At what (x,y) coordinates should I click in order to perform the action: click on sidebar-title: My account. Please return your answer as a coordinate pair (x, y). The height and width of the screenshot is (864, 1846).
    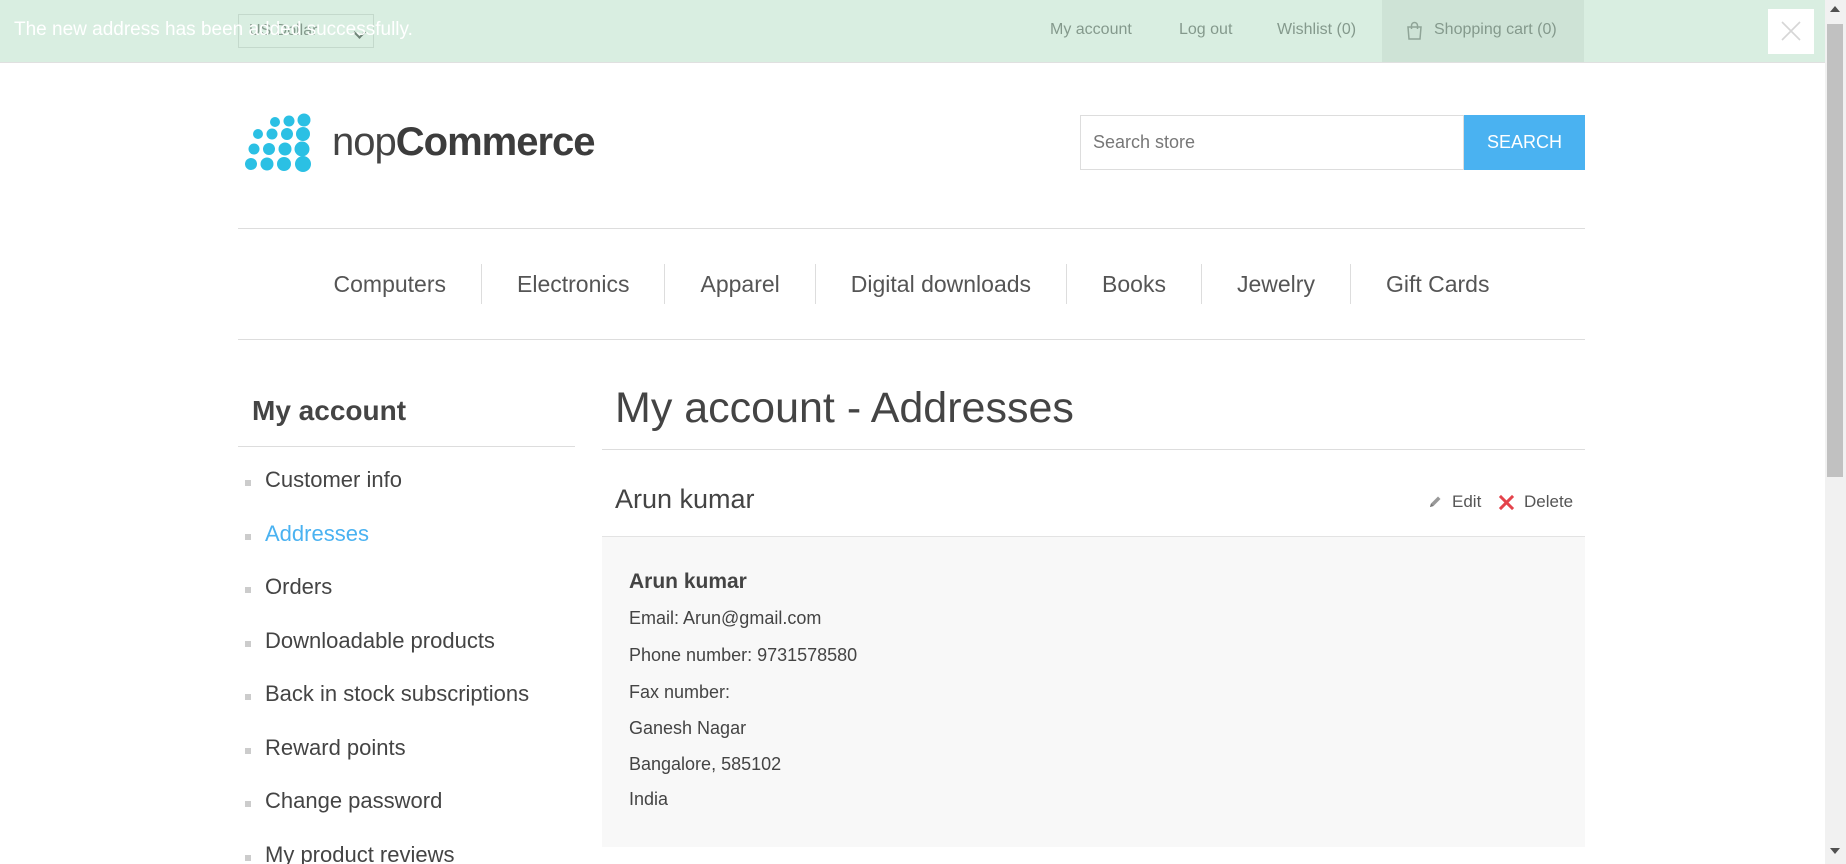
    Looking at the image, I should click on (329, 410).